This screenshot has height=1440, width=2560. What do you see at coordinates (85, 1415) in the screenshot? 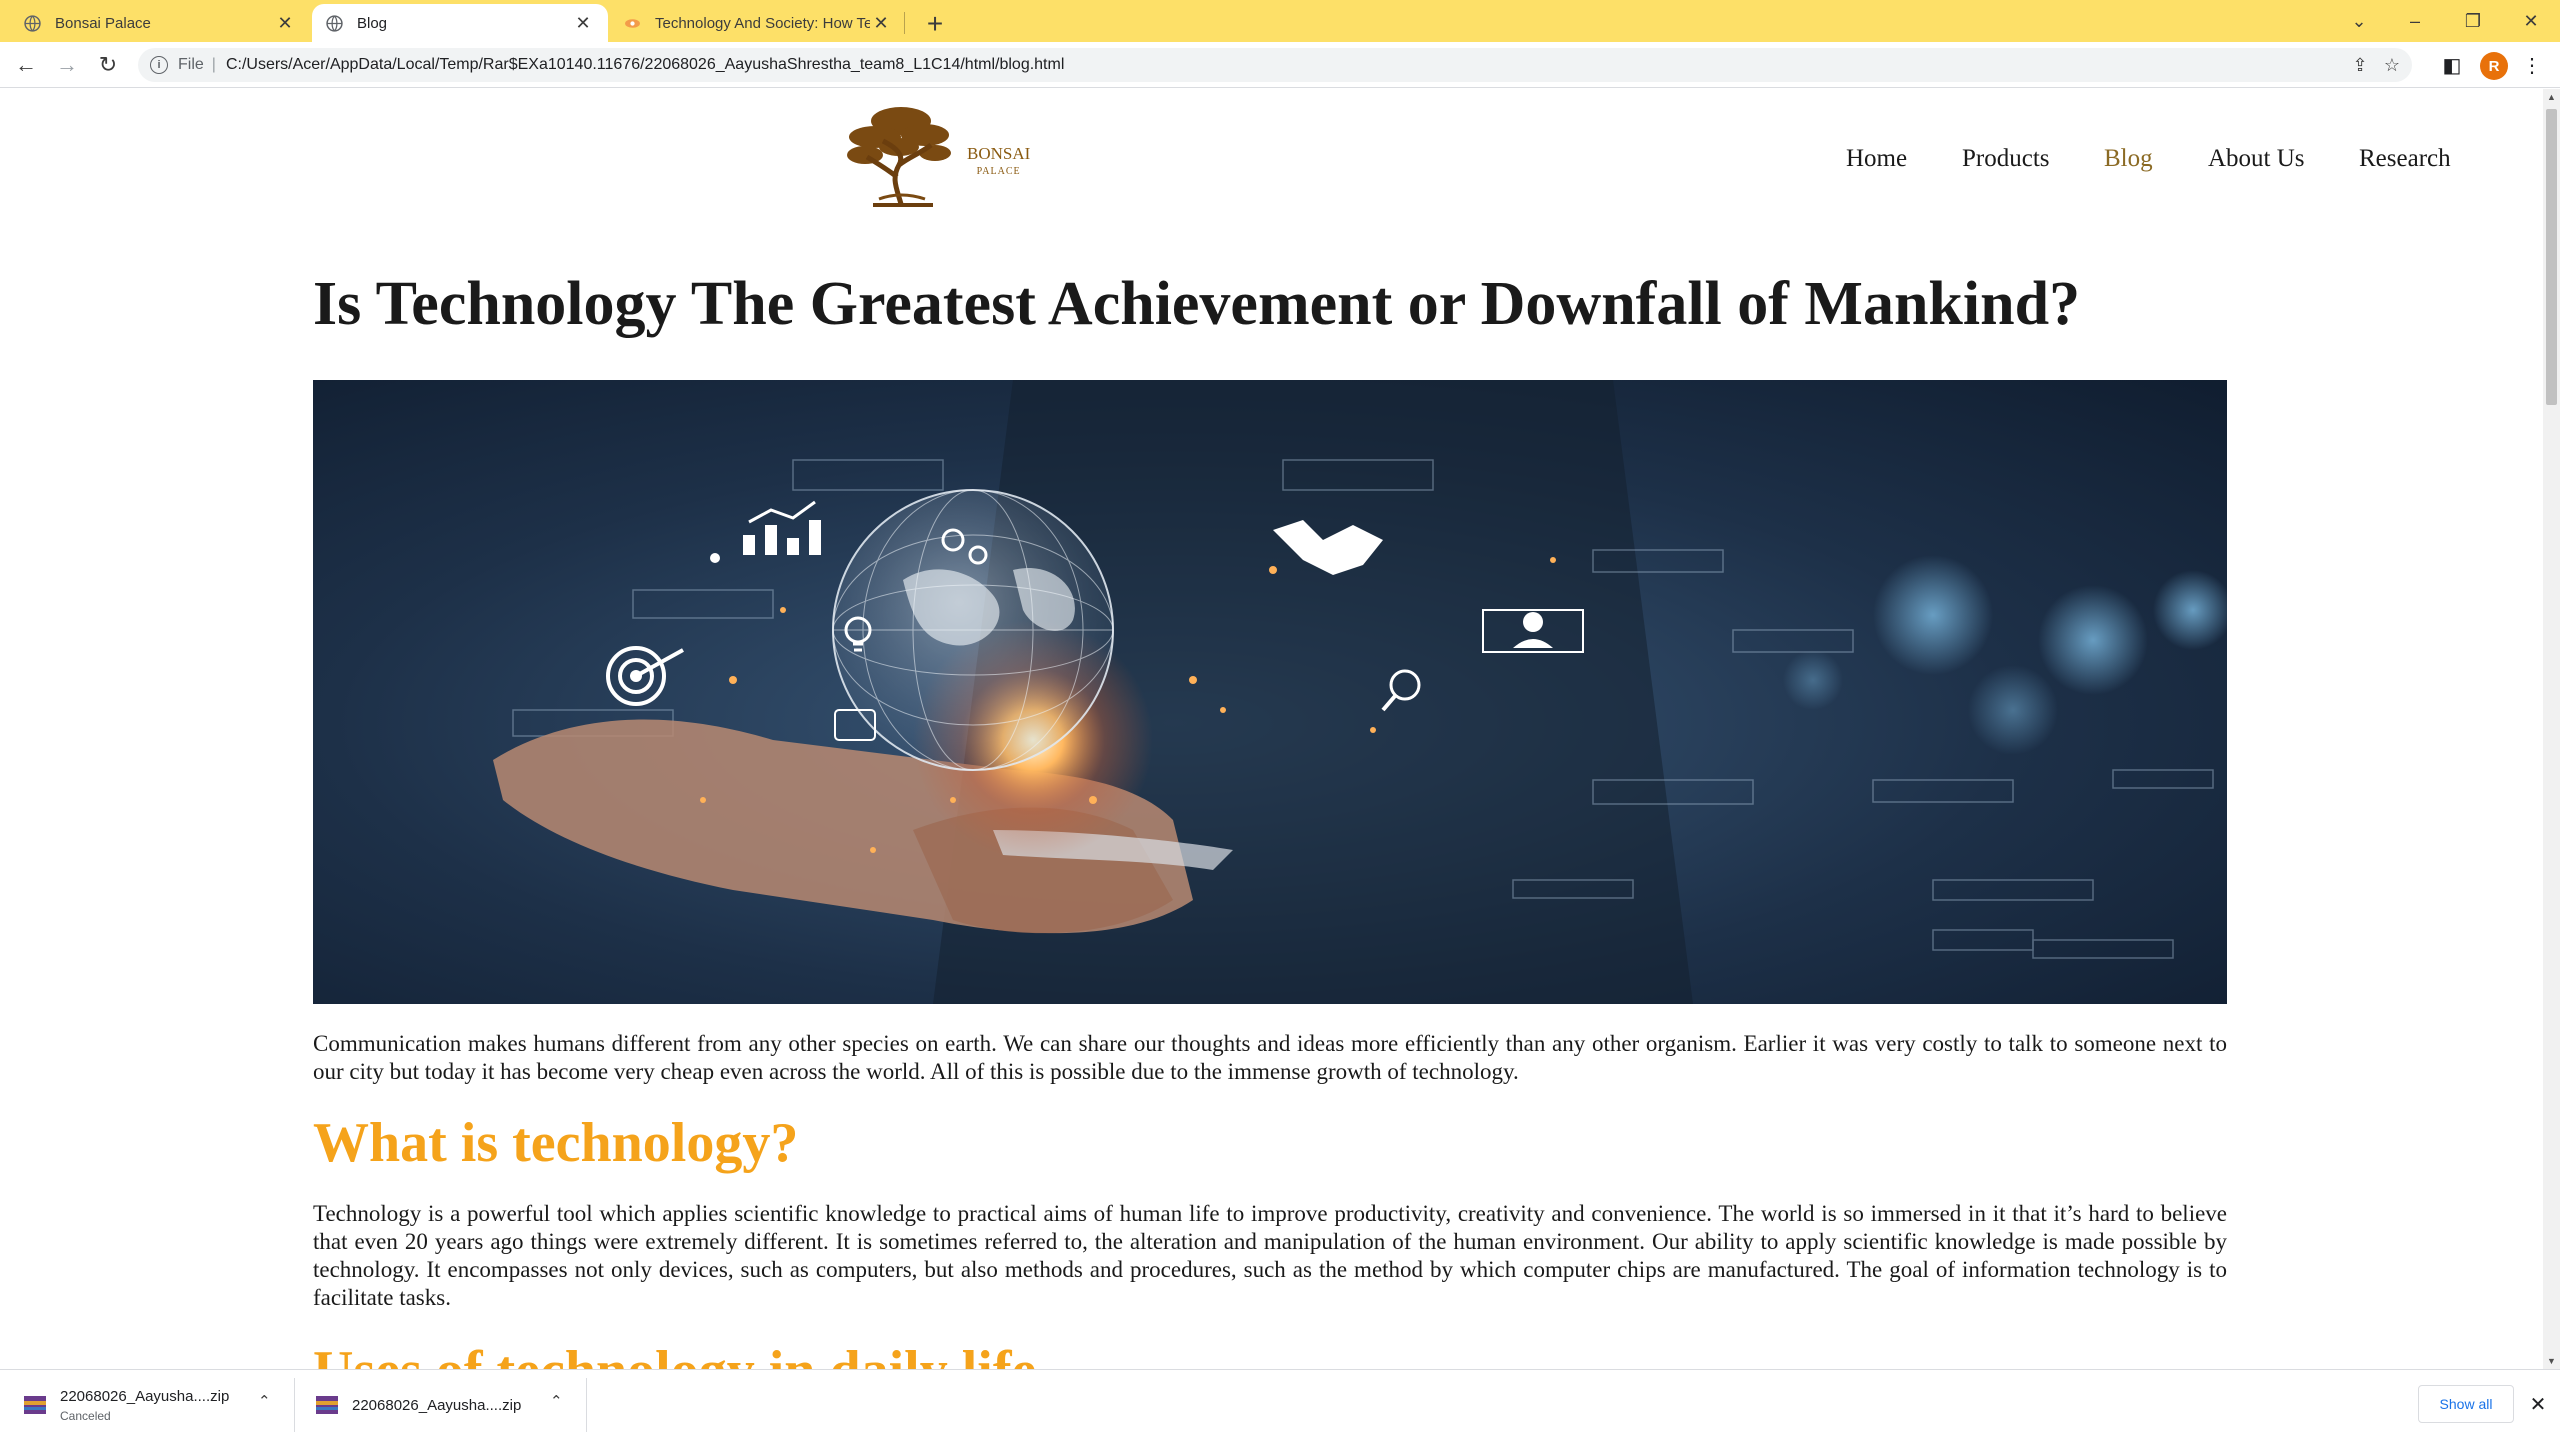
I see `download-status: Canceled` at bounding box center [85, 1415].